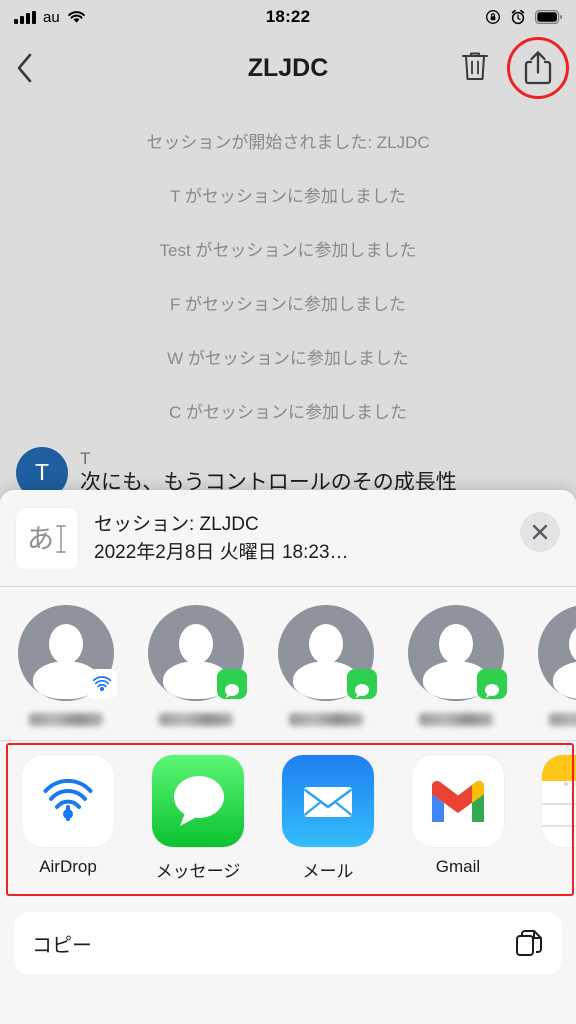 The height and width of the screenshot is (1024, 576). Describe the element at coordinates (458, 866) in the screenshot. I see `app-label: Gmail` at that location.